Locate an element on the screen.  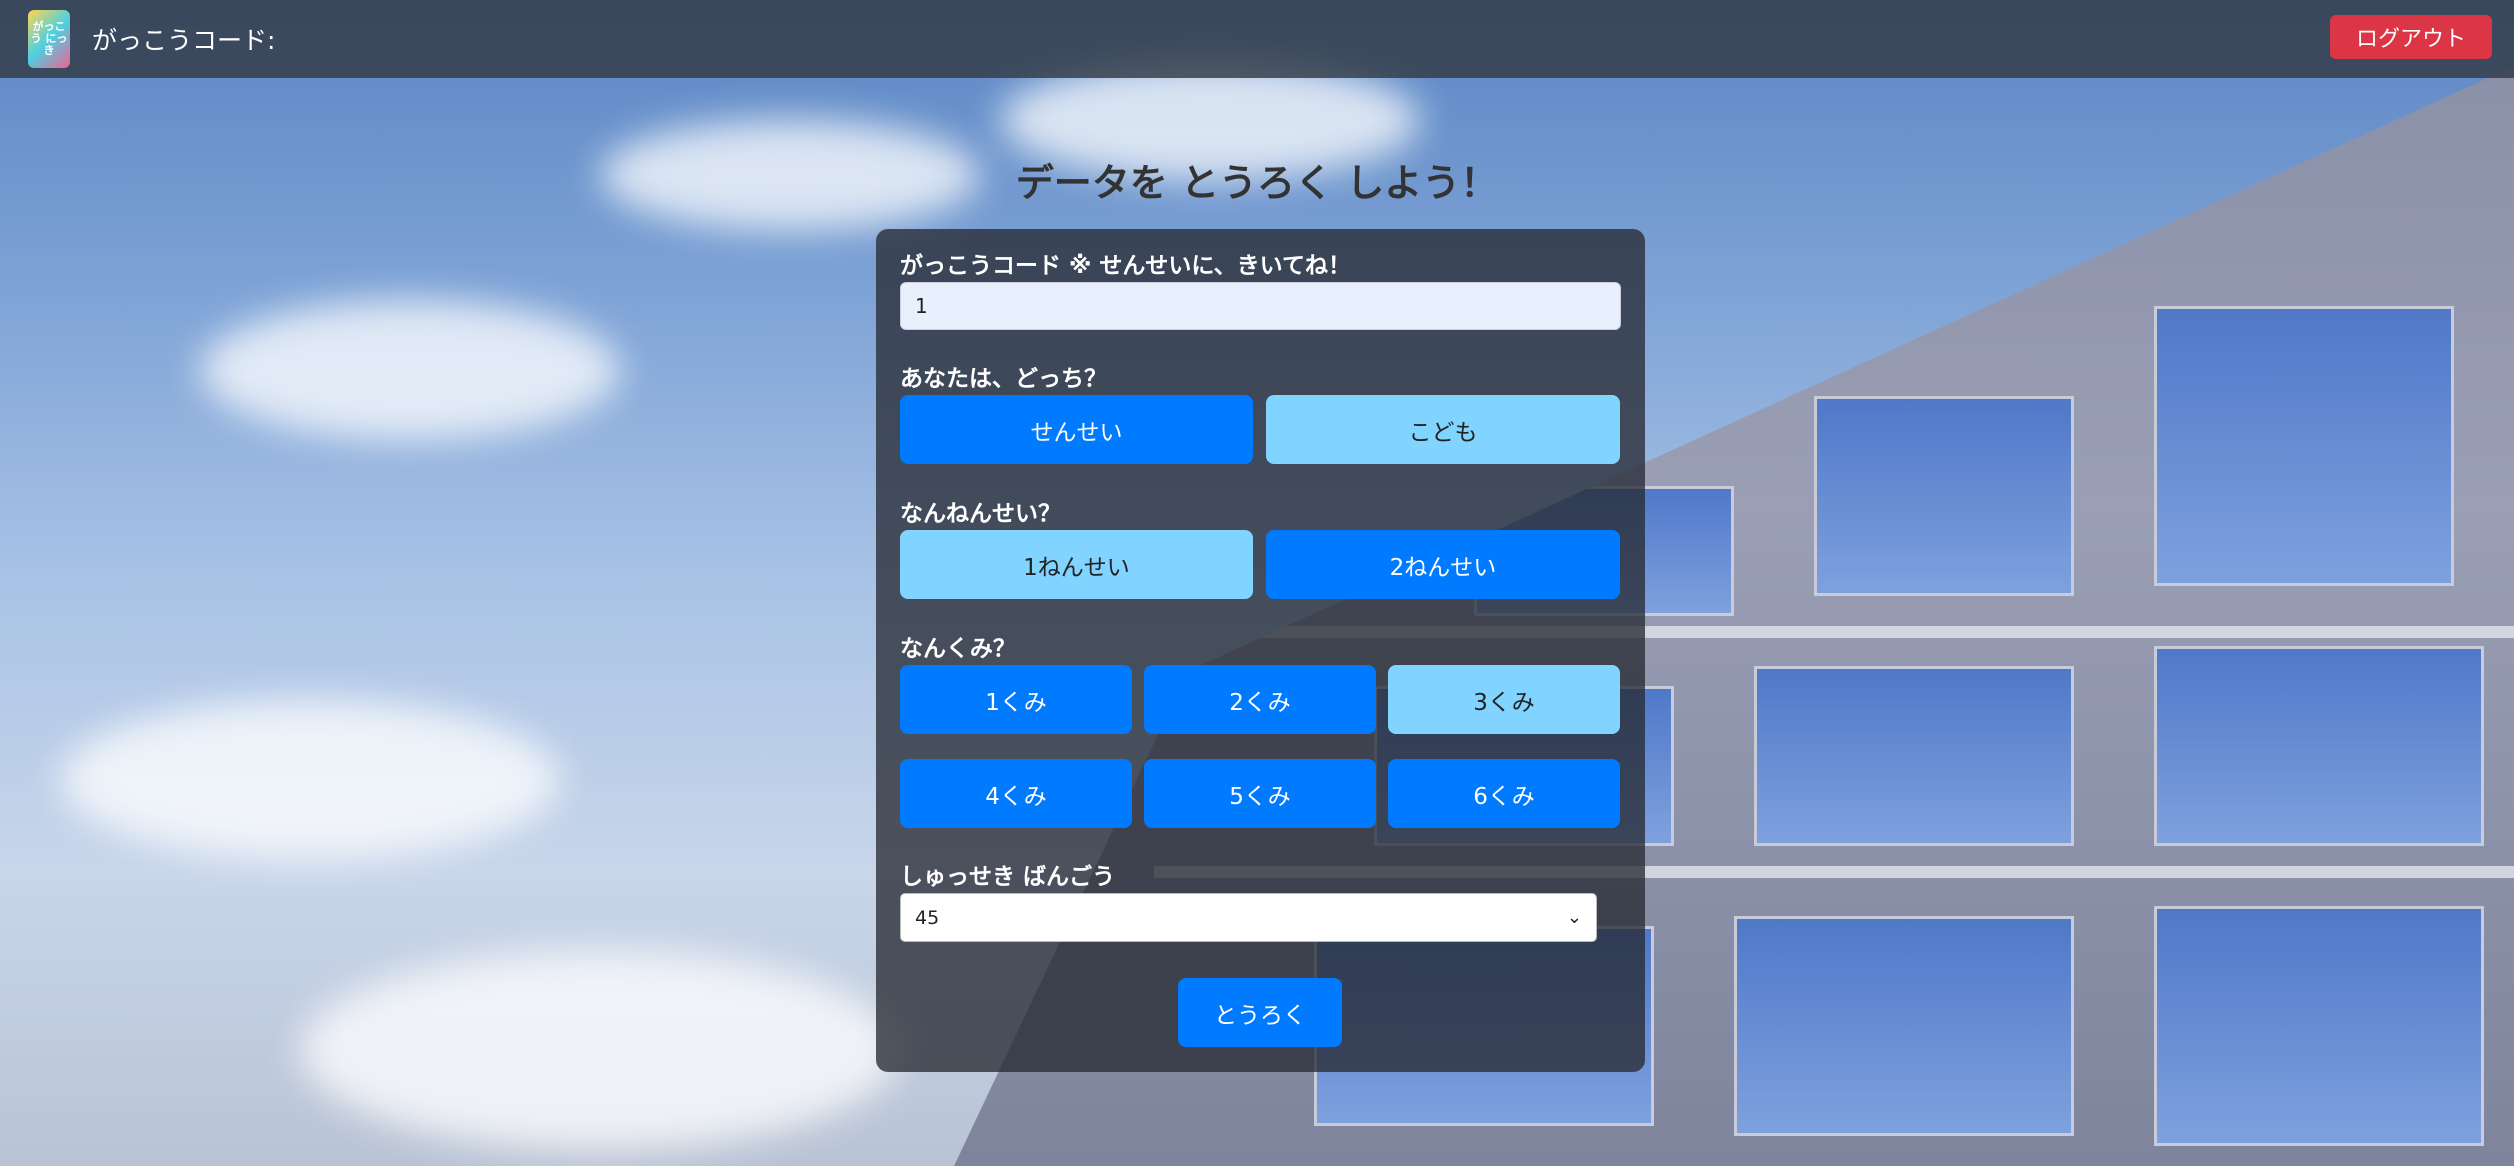
app-logo: がっこう にっき is located at coordinates (49, 39).